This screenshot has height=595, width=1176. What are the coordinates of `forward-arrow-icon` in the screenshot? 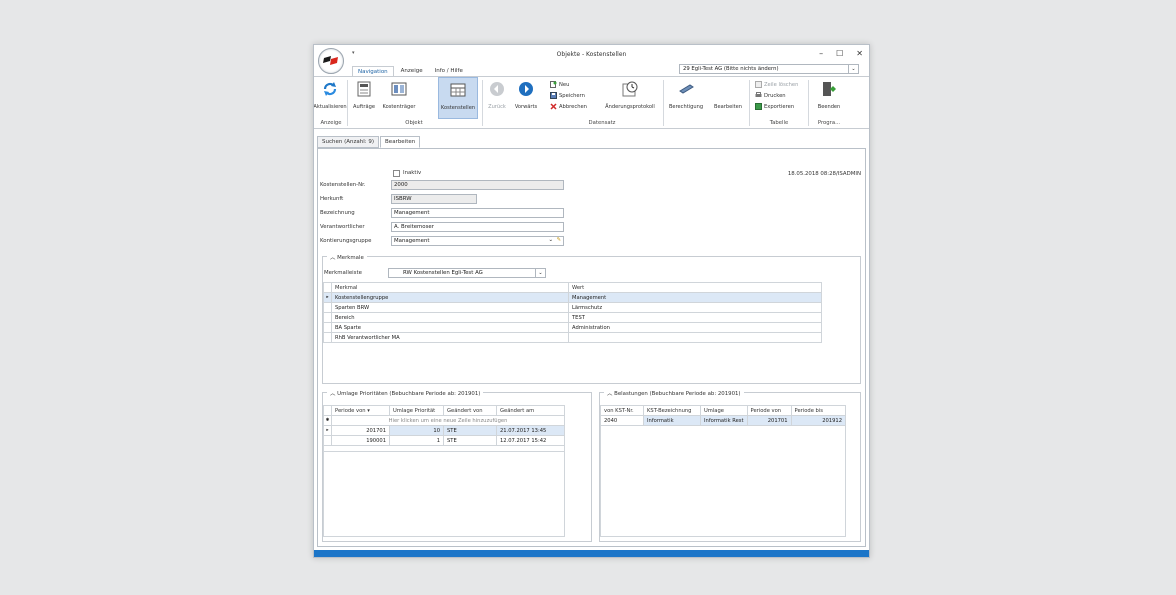 It's located at (526, 89).